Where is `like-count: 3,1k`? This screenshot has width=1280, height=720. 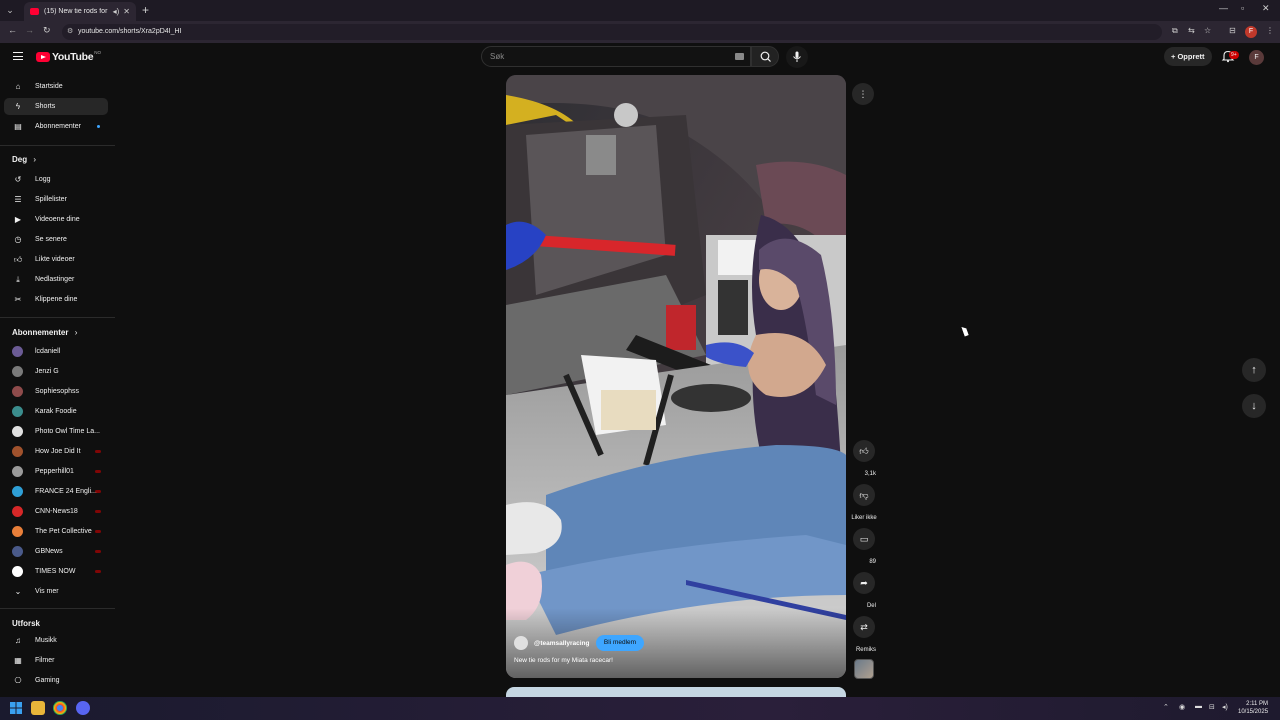 like-count: 3,1k is located at coordinates (870, 474).